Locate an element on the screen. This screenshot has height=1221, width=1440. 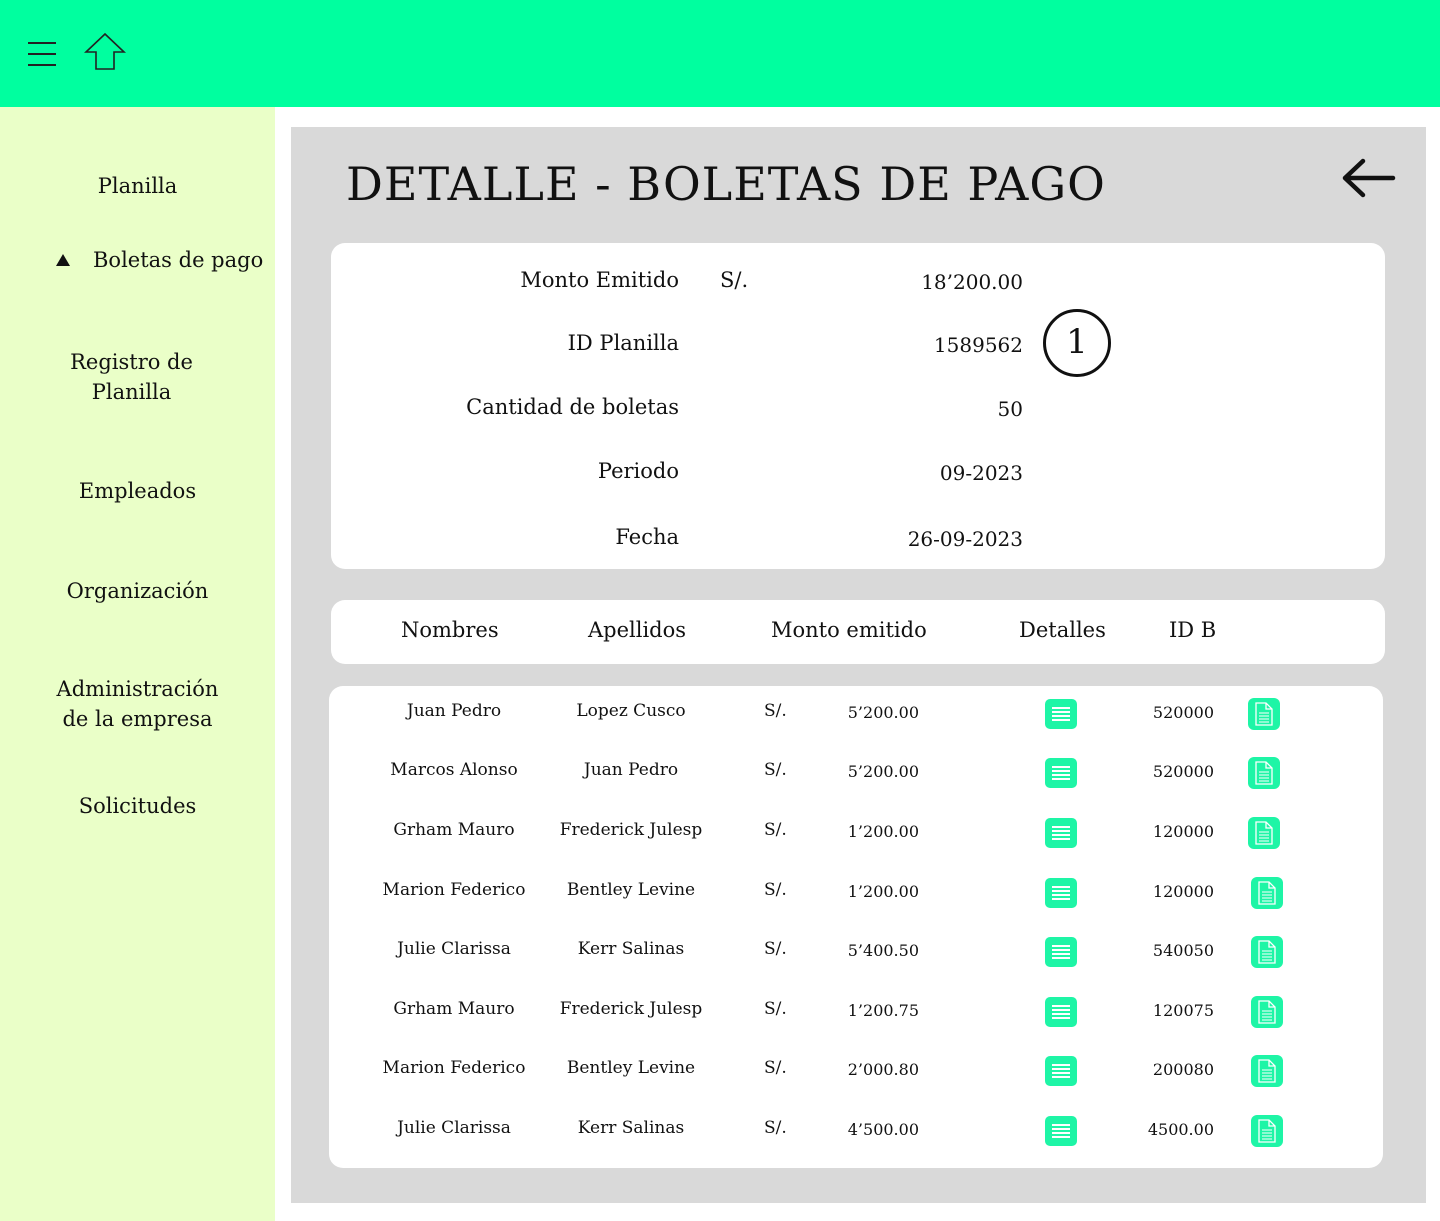
sidebar-item-label: Organización is located at coordinates (137, 591).